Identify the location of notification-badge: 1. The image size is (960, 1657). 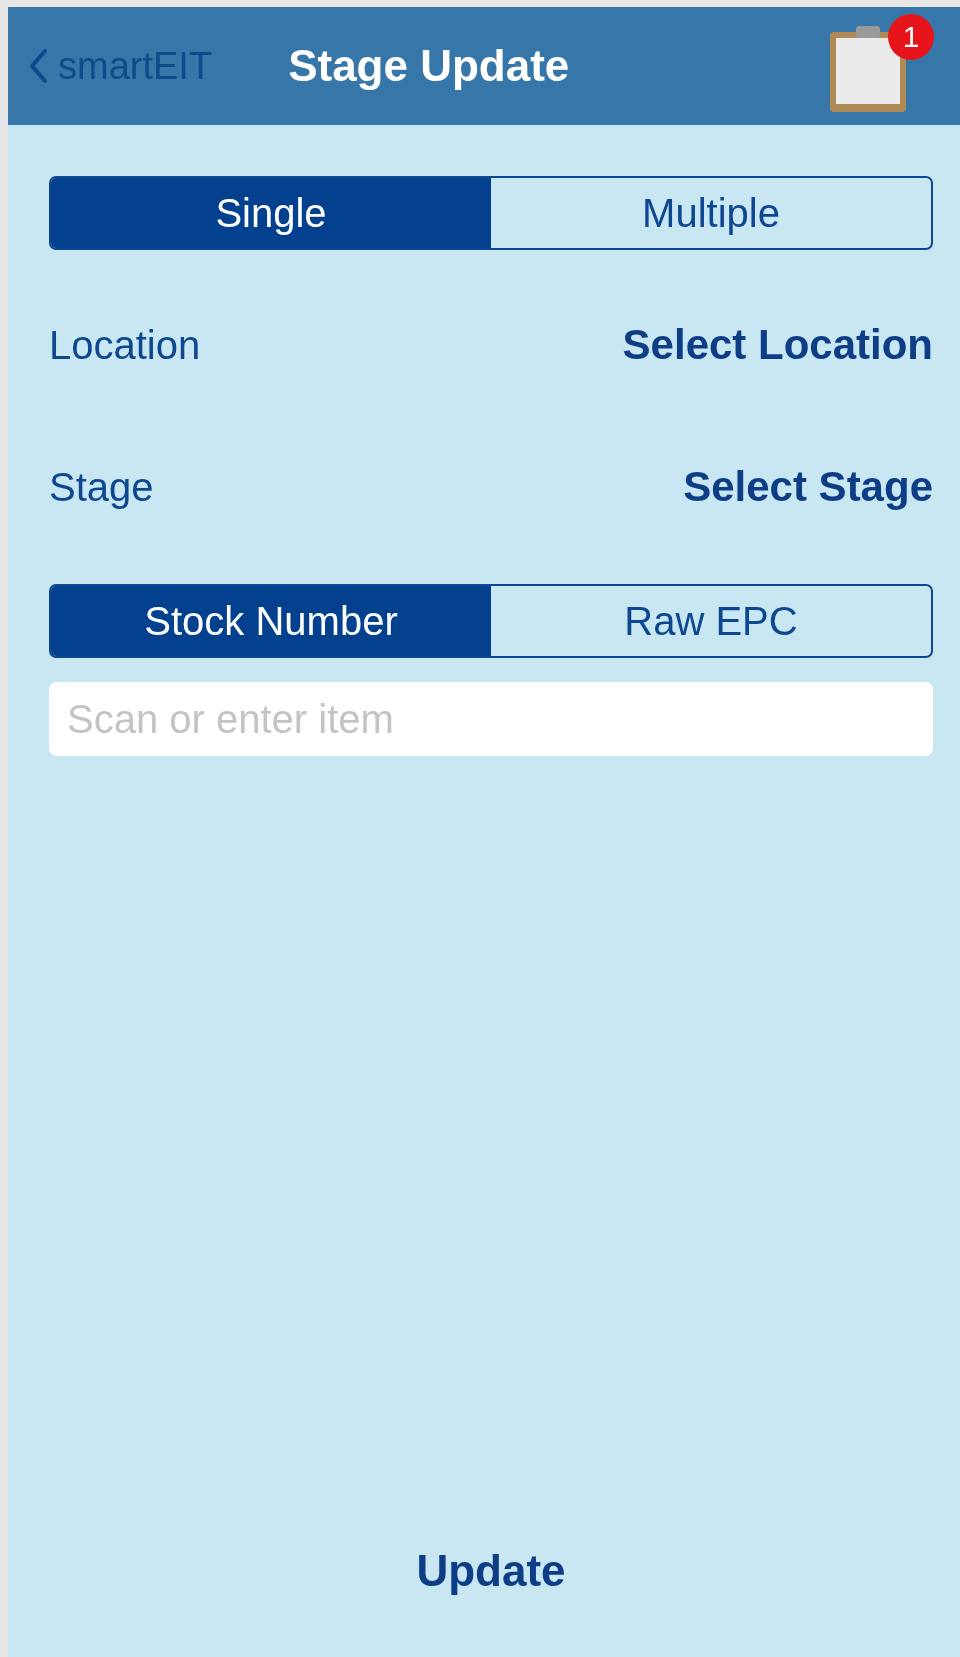
(911, 37).